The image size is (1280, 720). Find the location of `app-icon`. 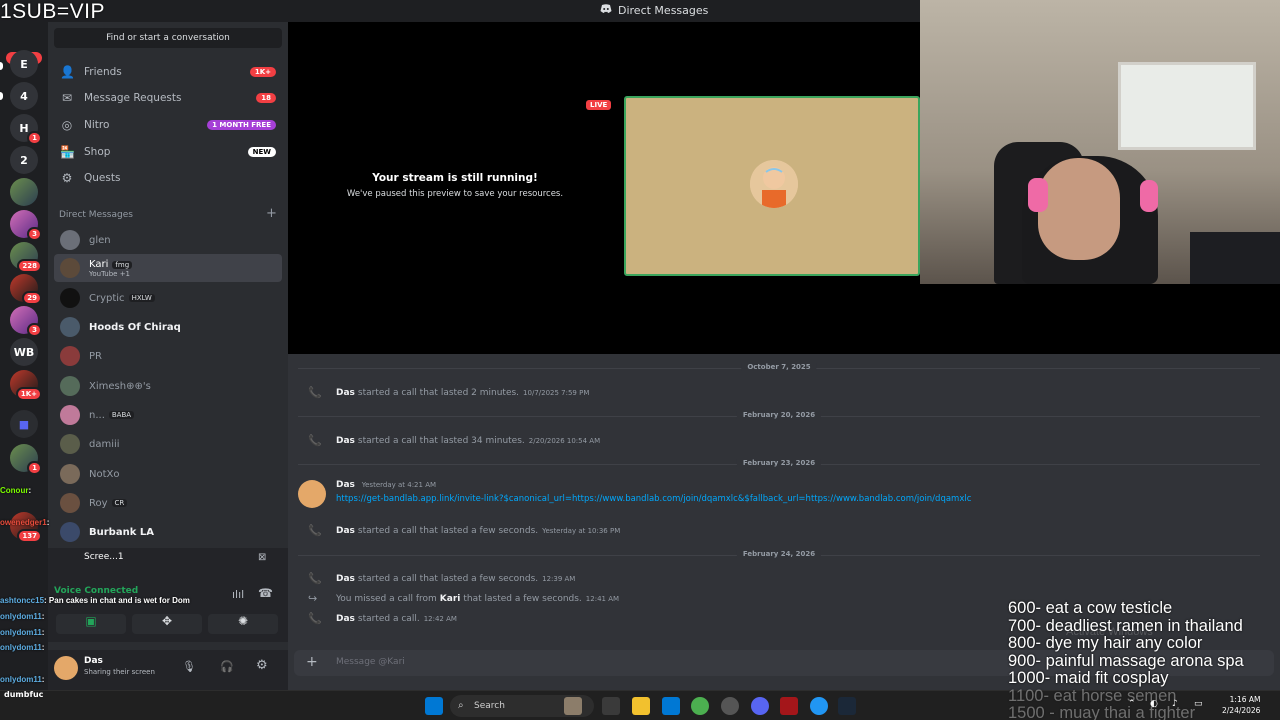

app-icon is located at coordinates (730, 706).